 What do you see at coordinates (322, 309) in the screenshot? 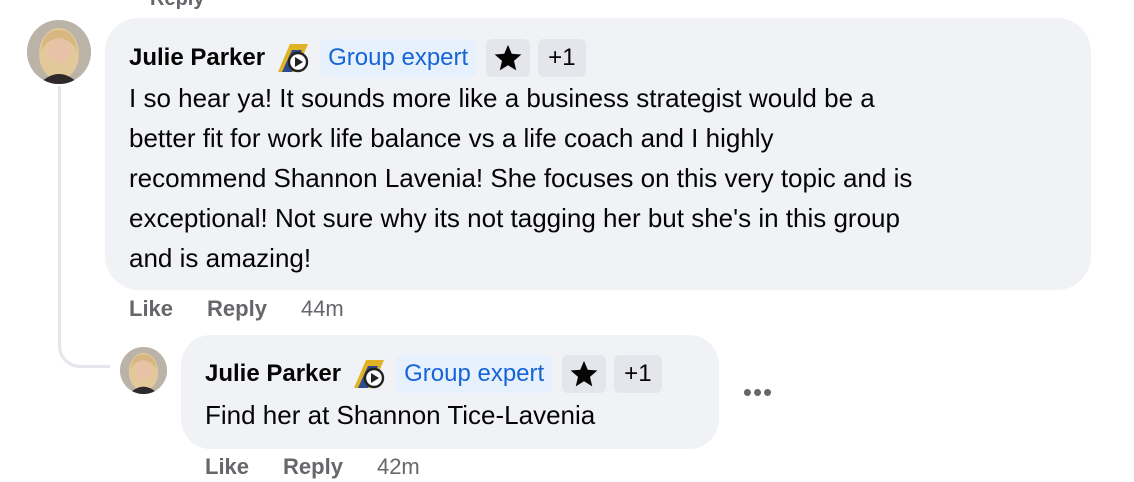
I see `comment-timestamp: 44m` at bounding box center [322, 309].